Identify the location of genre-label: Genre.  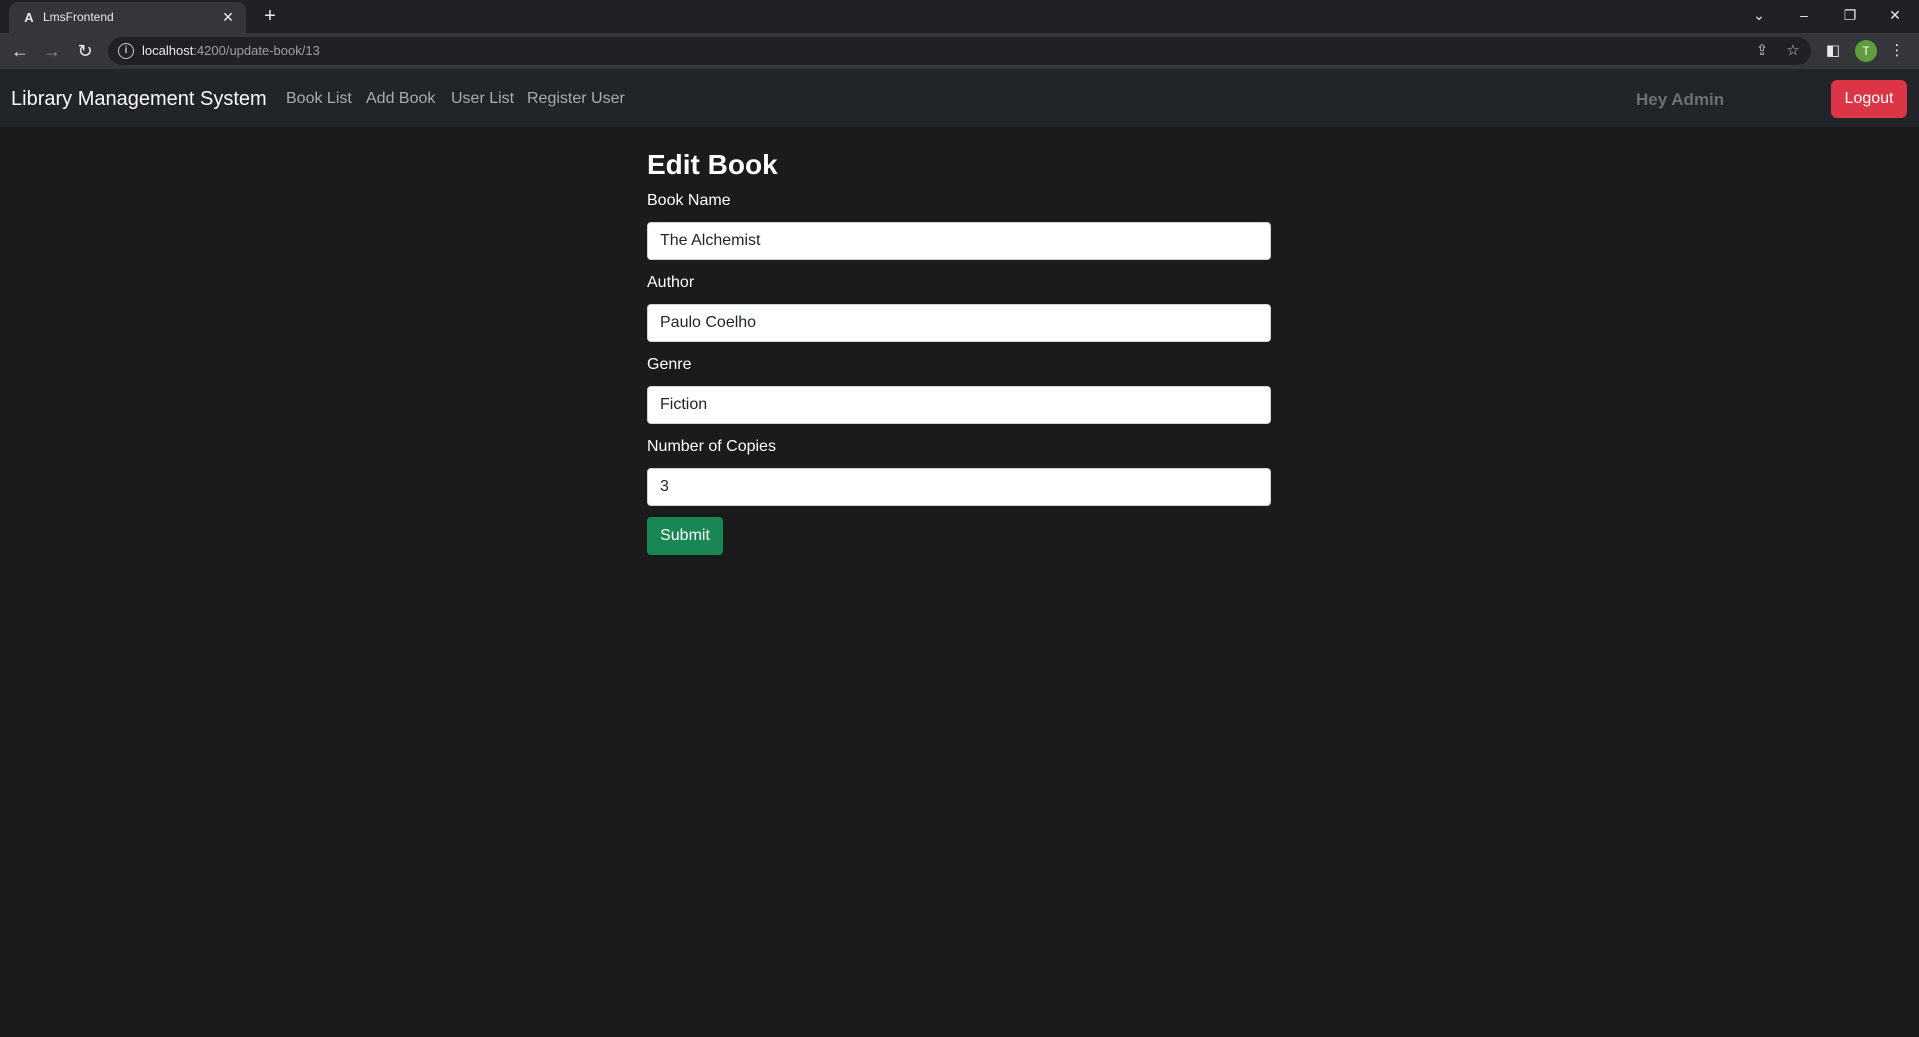
(669, 364).